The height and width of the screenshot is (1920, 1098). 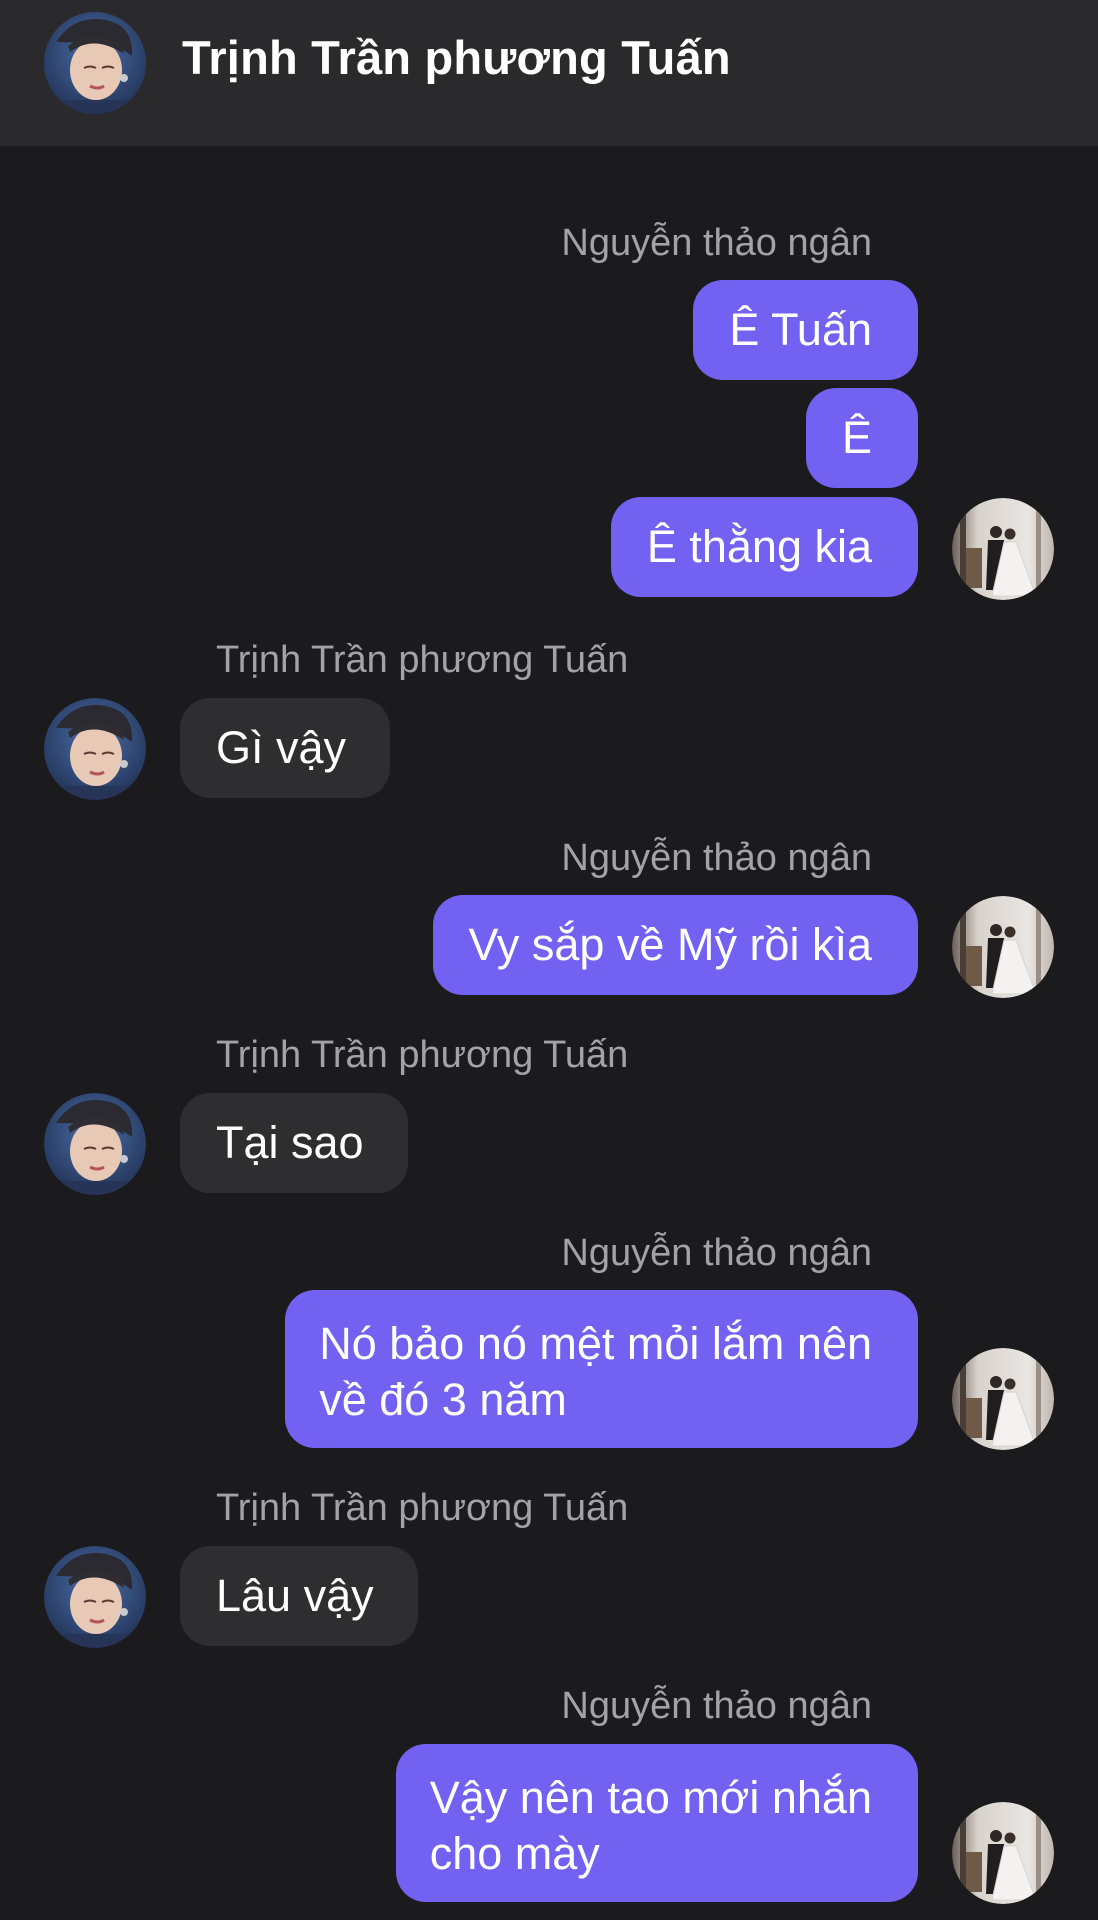 I want to click on message-bubble-outgoing: Vậy nên tao mới nhắn cho mày, so click(x=656, y=1823).